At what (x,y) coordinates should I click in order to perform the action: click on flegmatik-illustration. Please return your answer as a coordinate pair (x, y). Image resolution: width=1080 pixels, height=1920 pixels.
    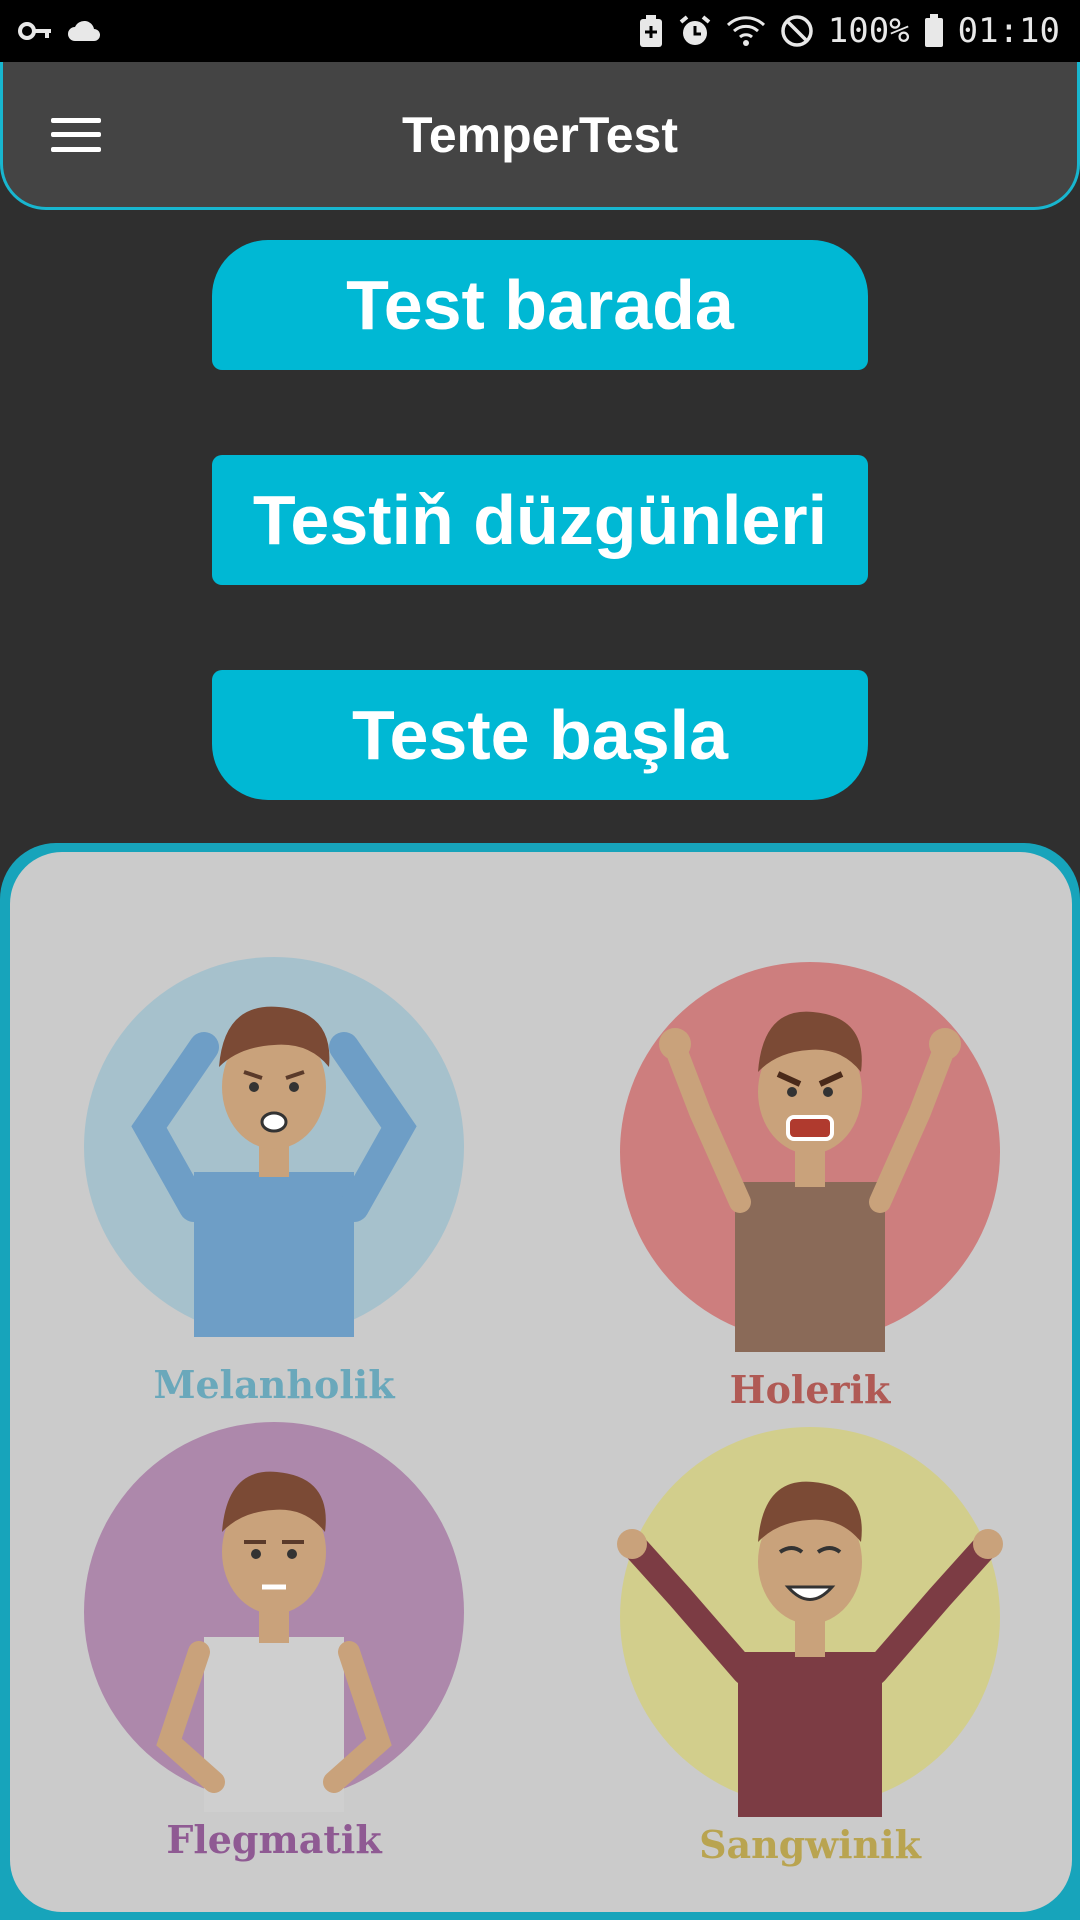
    Looking at the image, I should click on (274, 1617).